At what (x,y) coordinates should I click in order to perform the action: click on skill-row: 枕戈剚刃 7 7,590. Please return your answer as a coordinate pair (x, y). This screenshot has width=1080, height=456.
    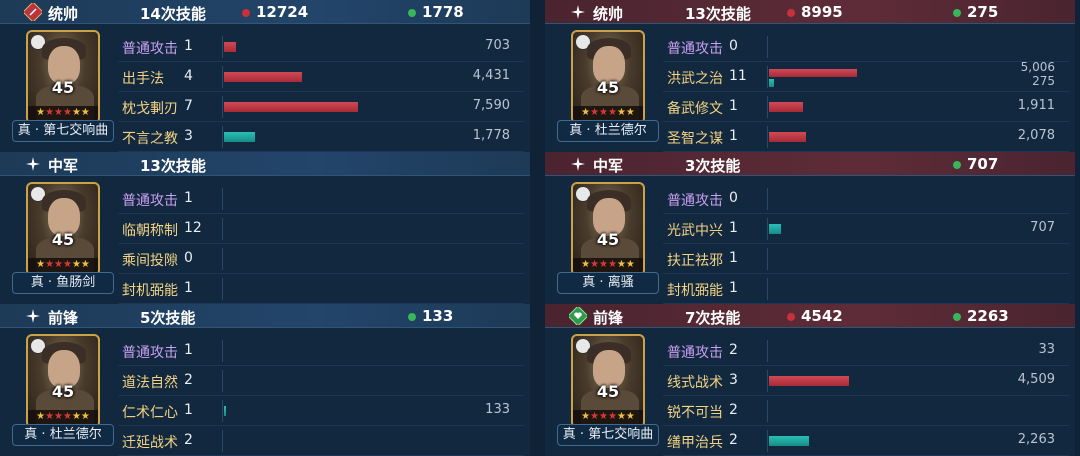
    Looking at the image, I should click on (321, 107).